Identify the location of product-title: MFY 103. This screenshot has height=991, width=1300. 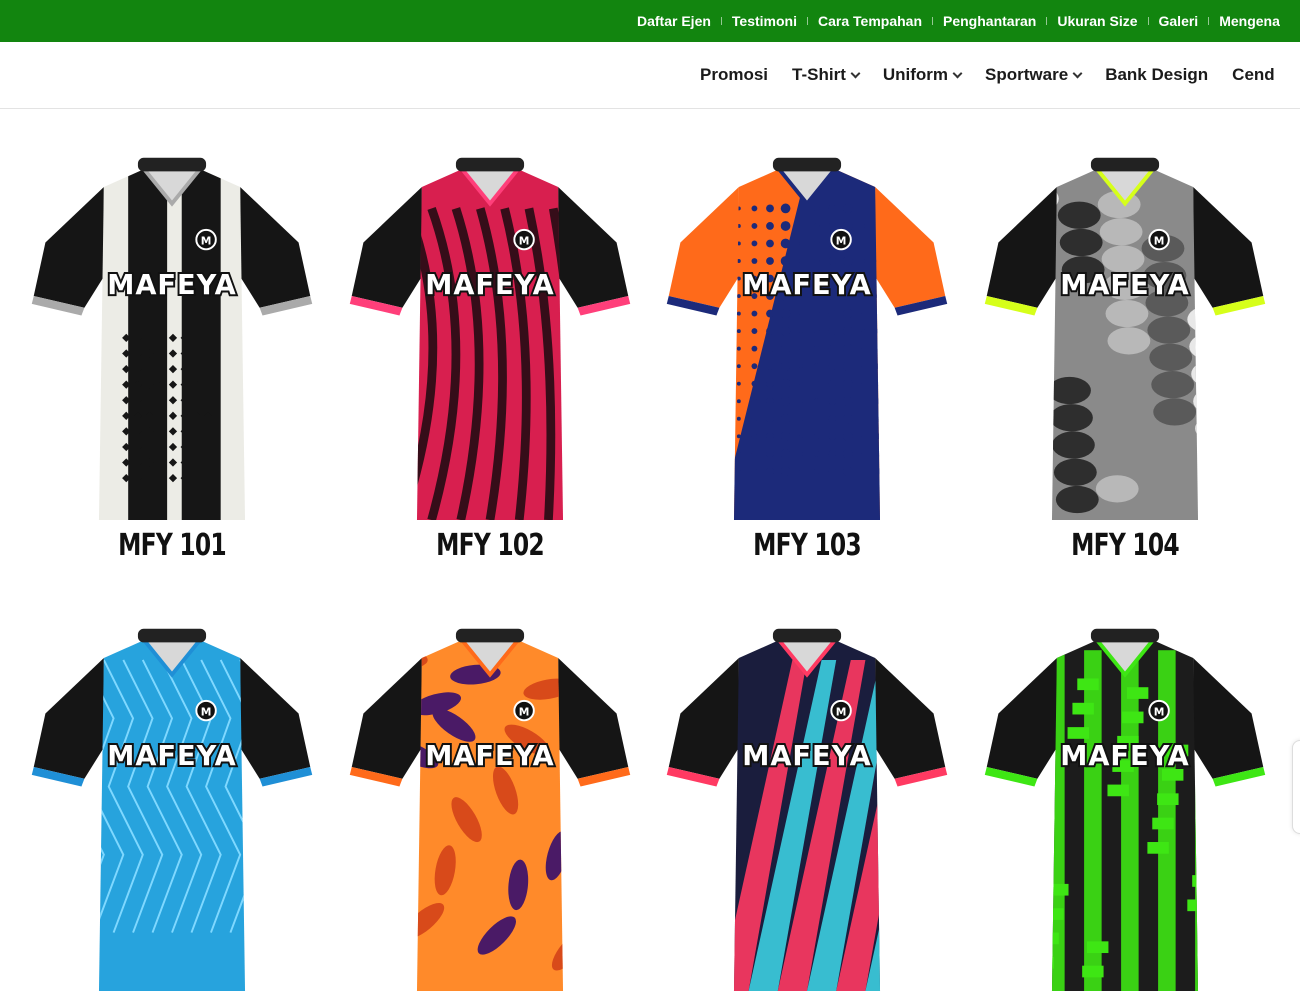
(807, 545).